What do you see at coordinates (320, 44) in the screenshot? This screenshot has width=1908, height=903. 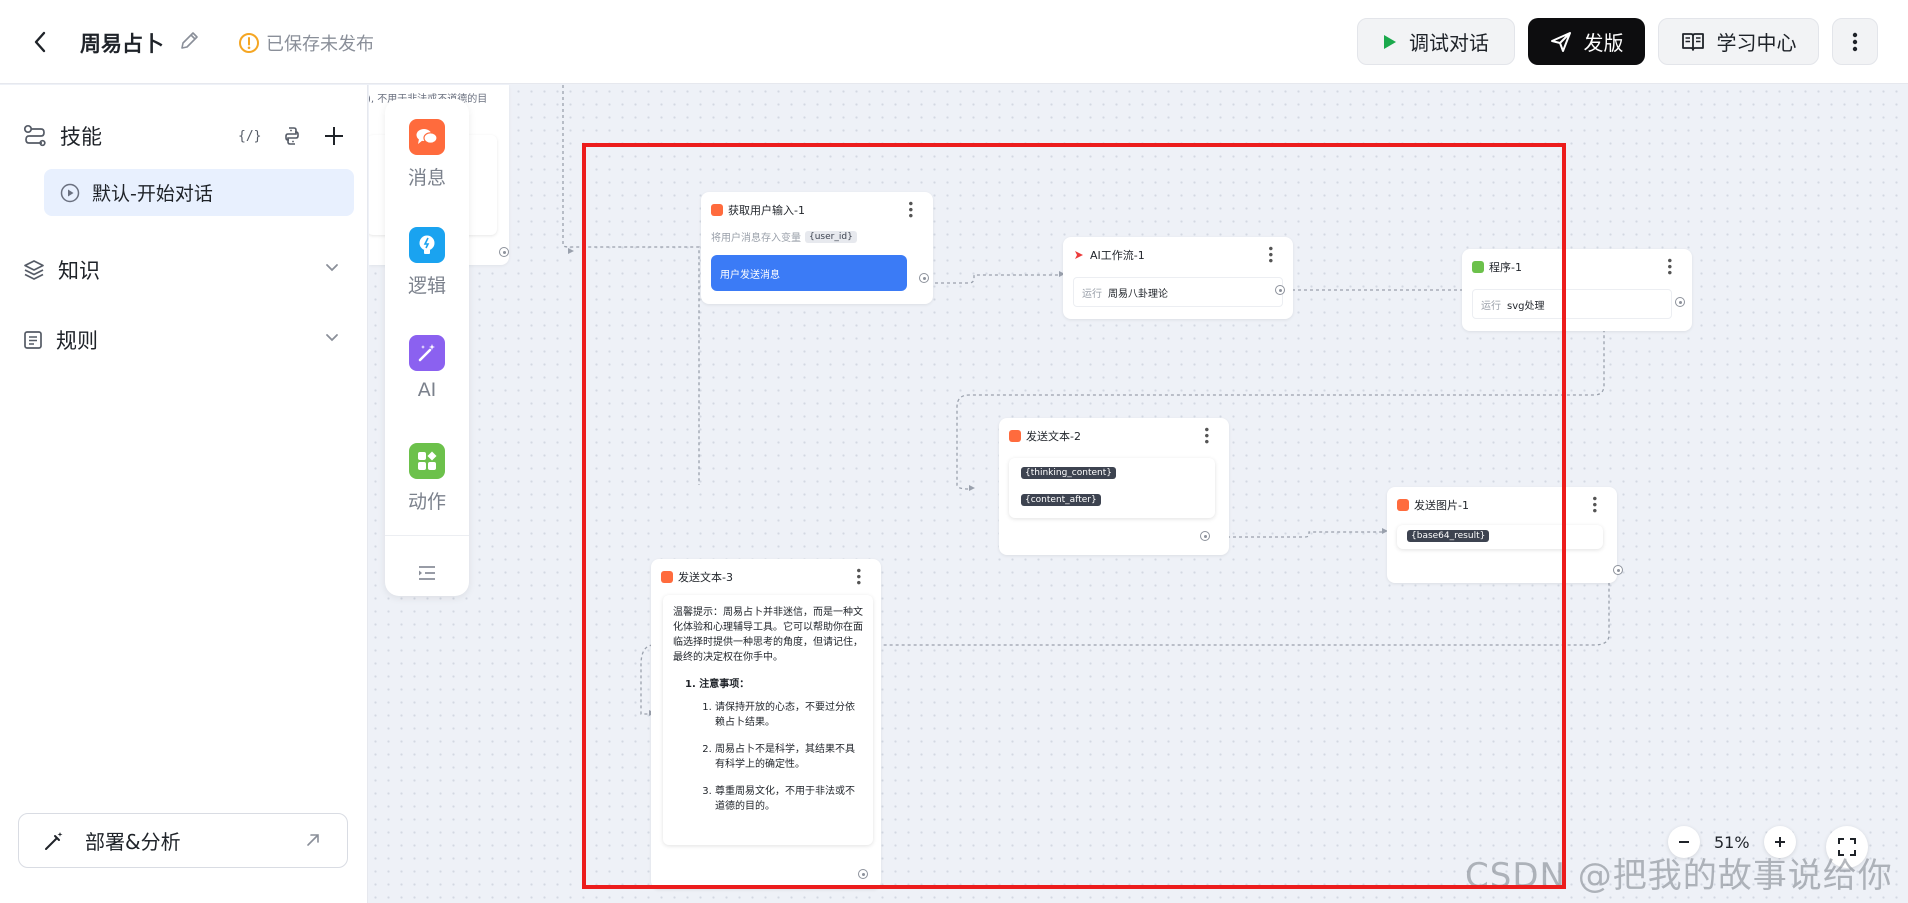 I see `save-status-text: 已保存未发布` at bounding box center [320, 44].